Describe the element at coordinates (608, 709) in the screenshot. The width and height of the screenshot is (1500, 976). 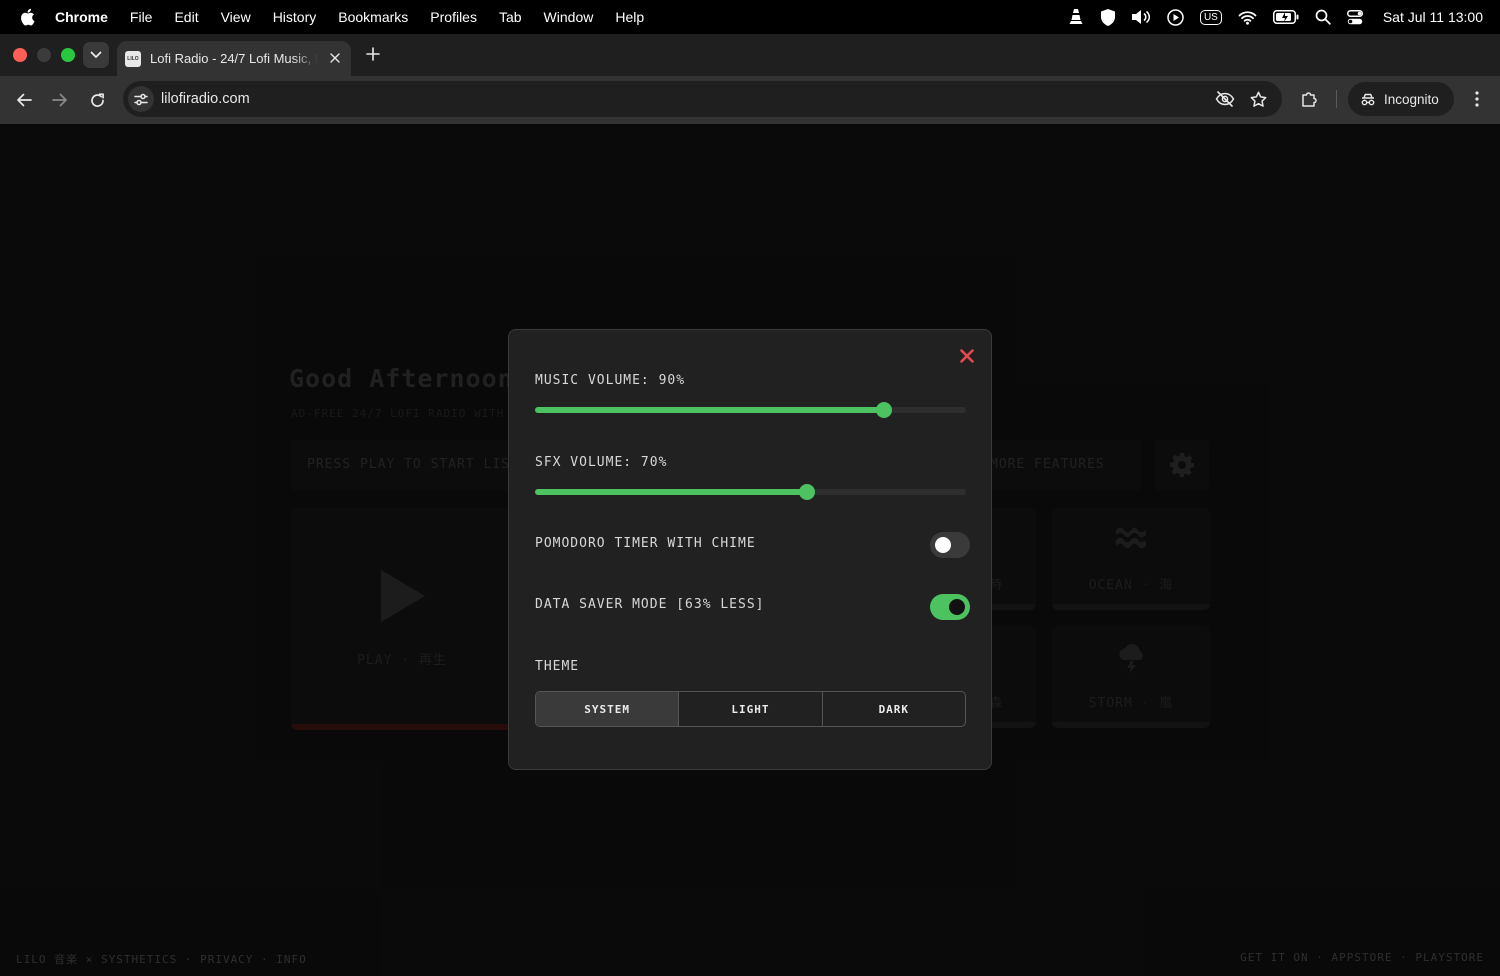
I see `theme-system-button: SYSTEM` at that location.